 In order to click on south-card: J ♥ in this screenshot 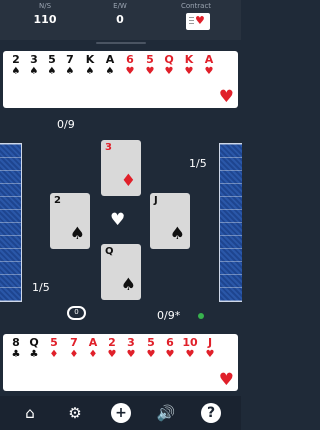, I will do `click(210, 348)`.